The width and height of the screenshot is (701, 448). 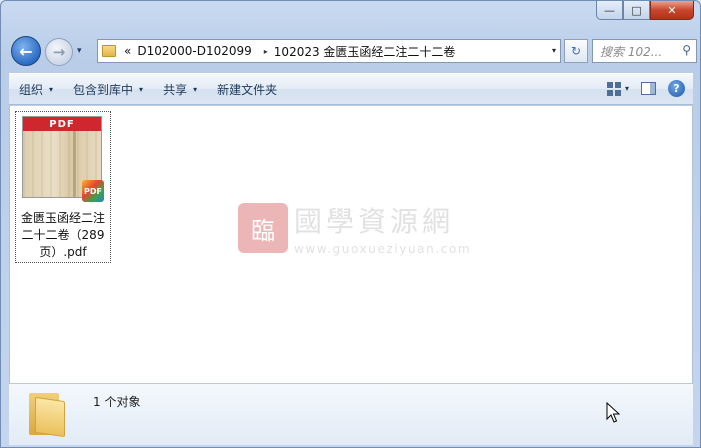 I want to click on item-count: 1 个对象, so click(x=117, y=402).